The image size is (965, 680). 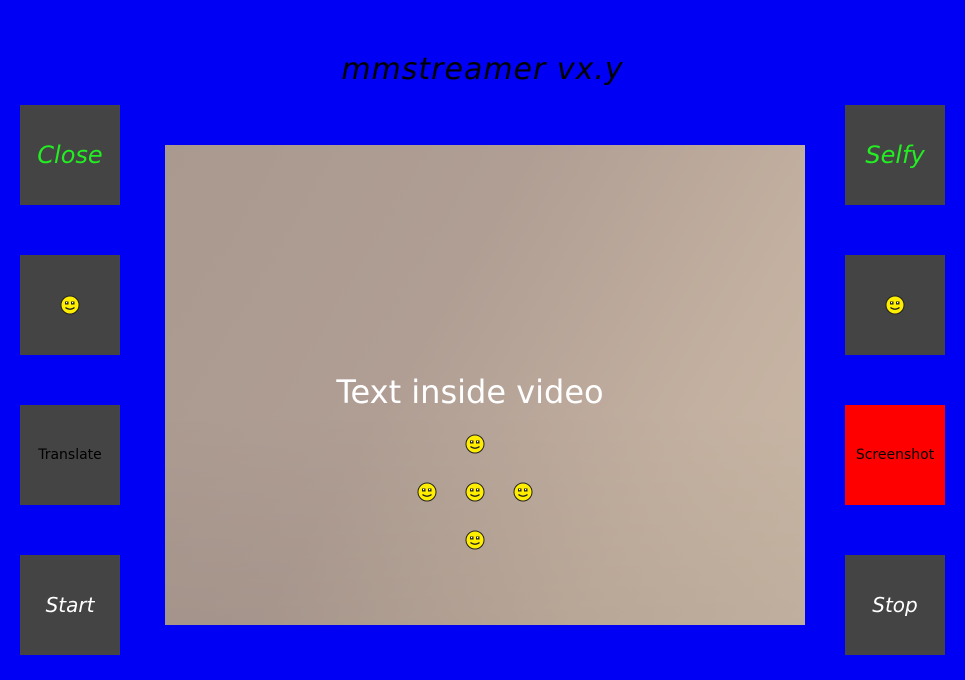 I want to click on start-button-label: Start, so click(x=70, y=605).